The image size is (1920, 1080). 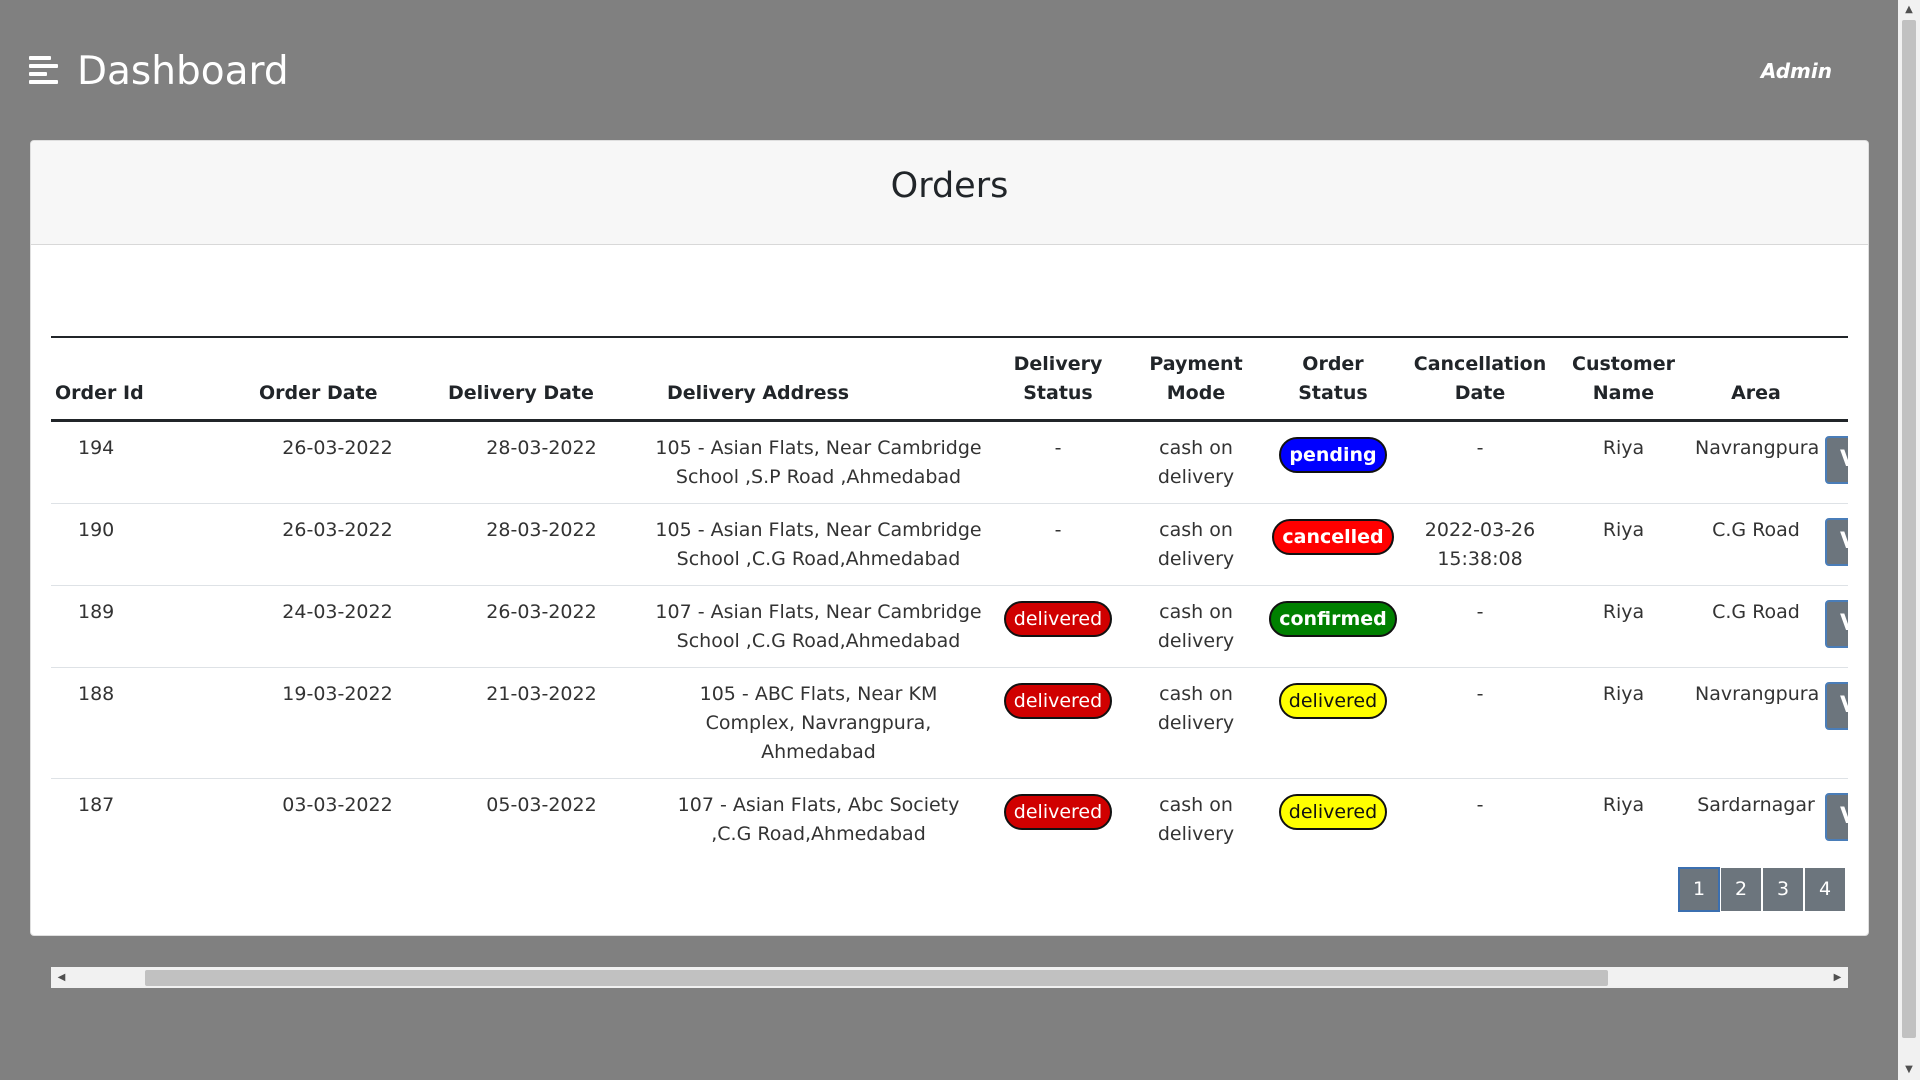 What do you see at coordinates (949, 185) in the screenshot?
I see `orders-title: Orders` at bounding box center [949, 185].